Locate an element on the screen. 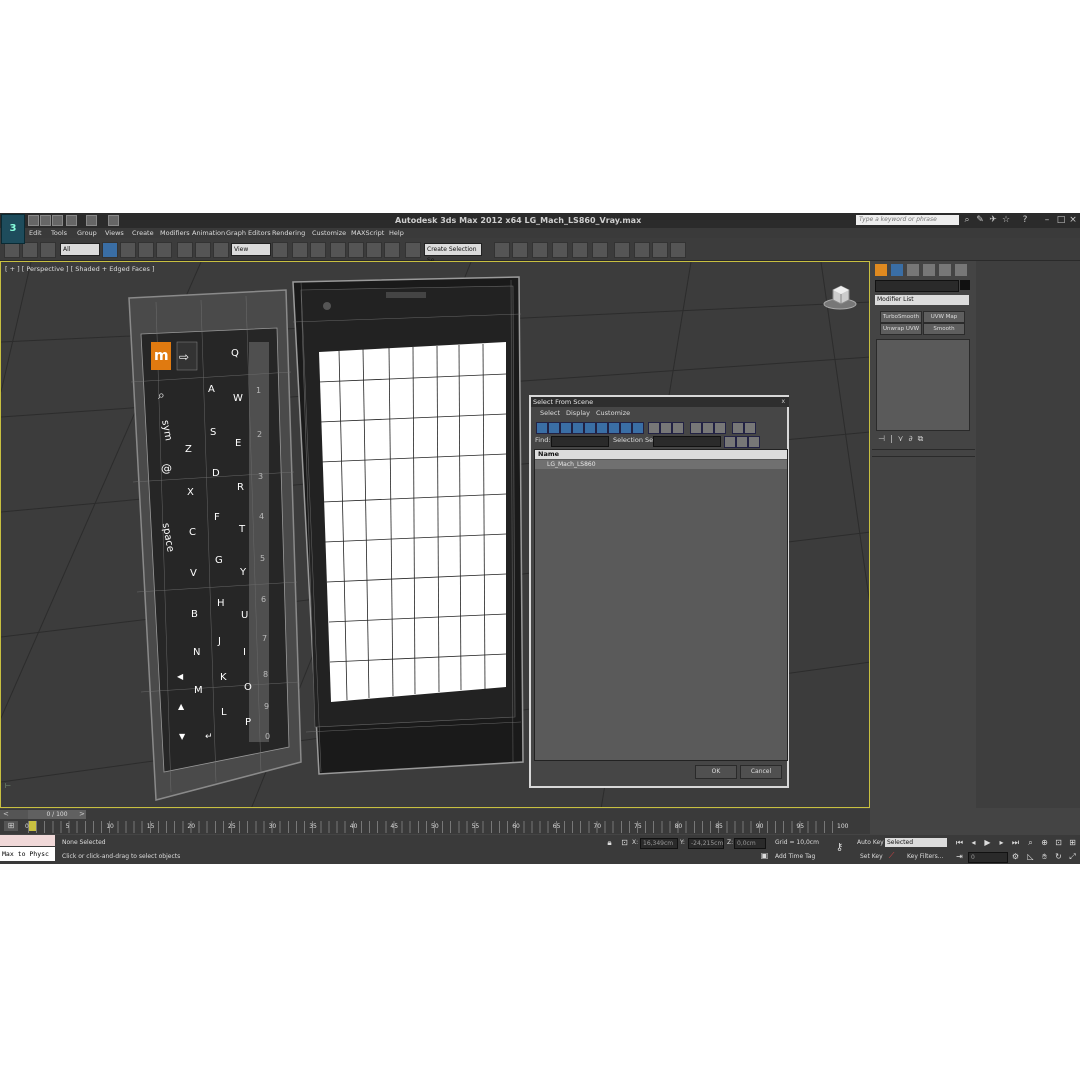 The height and width of the screenshot is (1080, 1080). time-configuration-icon: ⚙ is located at coordinates (1015, 856).